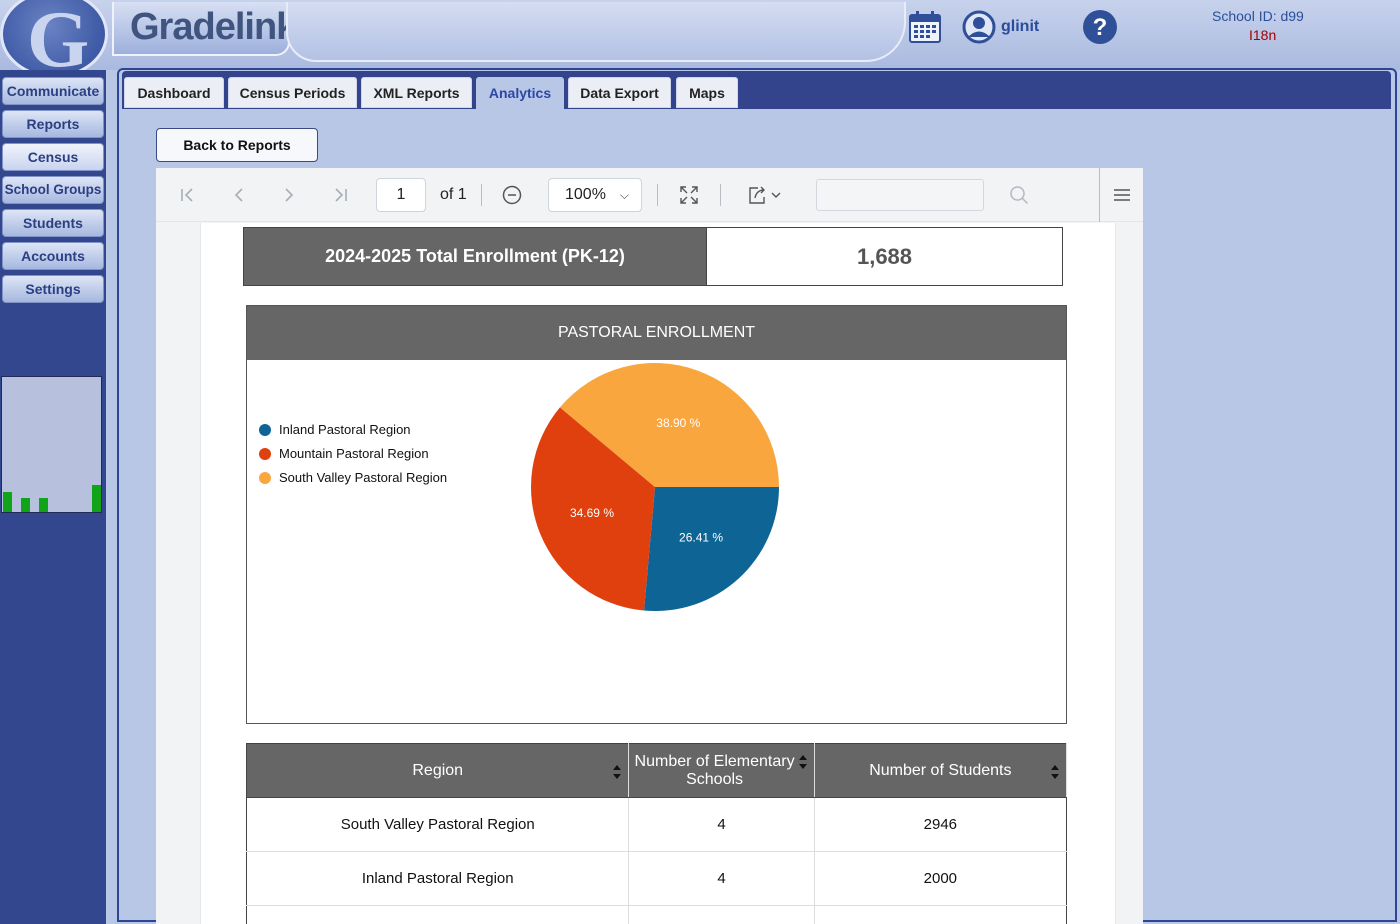 This screenshot has width=1400, height=924. Describe the element at coordinates (1122, 195) in the screenshot. I see `menu-icon` at that location.